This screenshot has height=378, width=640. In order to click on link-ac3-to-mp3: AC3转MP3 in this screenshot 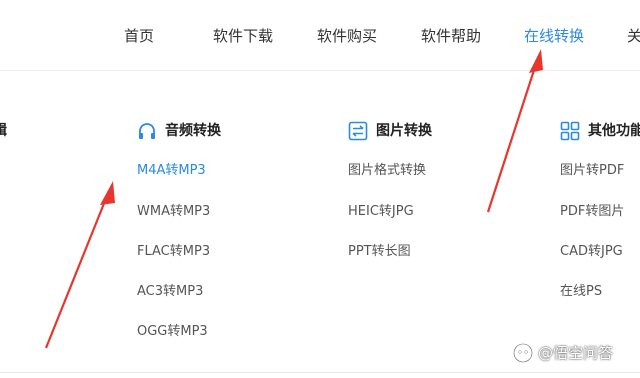, I will do `click(170, 292)`.